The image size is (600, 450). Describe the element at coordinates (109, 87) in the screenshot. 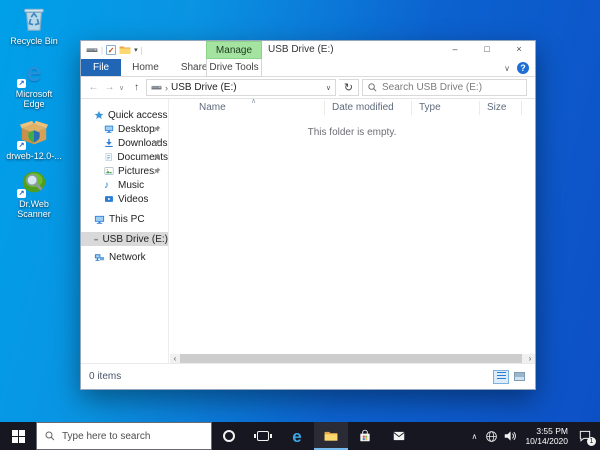

I see `forward-button: →` at that location.